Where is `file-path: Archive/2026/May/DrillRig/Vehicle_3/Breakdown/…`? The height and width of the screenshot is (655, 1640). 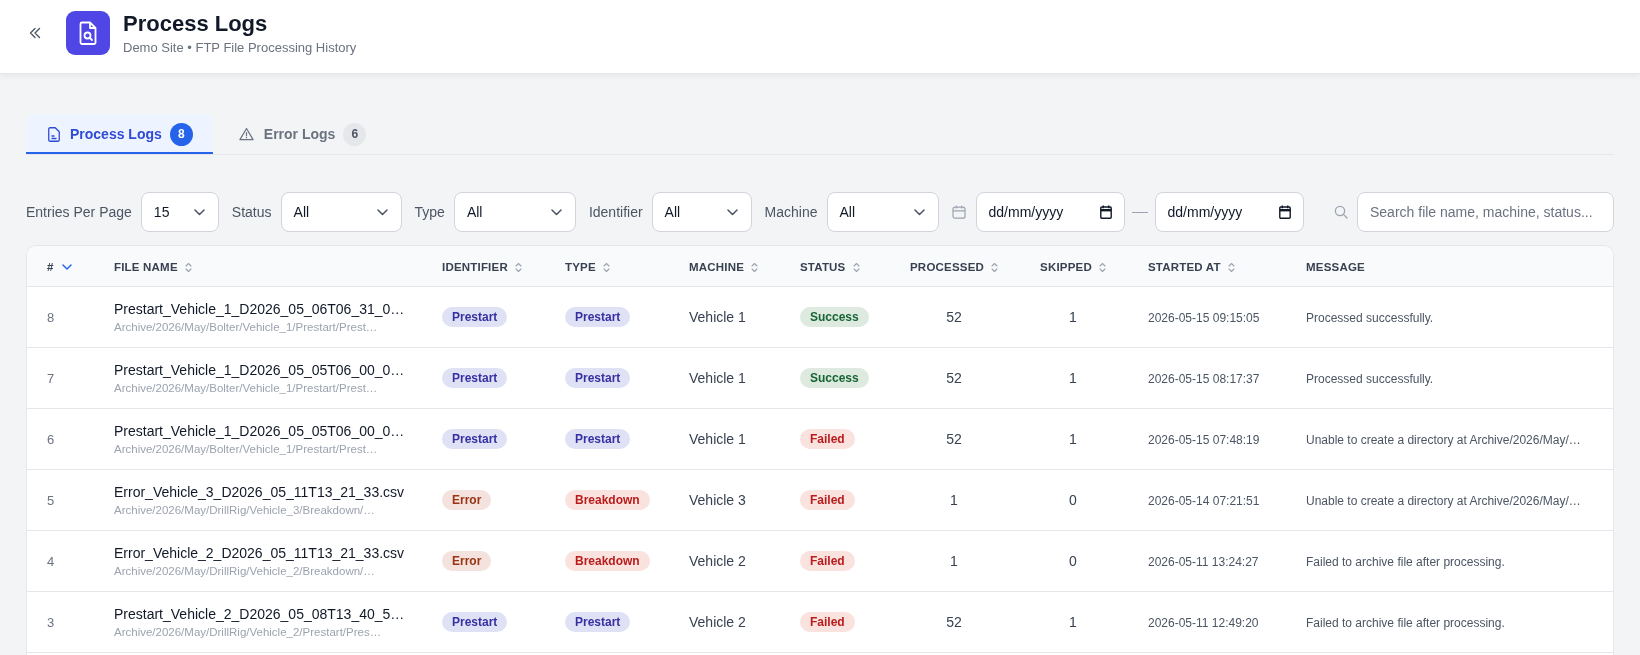 file-path: Archive/2026/May/DrillRig/Vehicle_3/Breakdown/… is located at coordinates (244, 510).